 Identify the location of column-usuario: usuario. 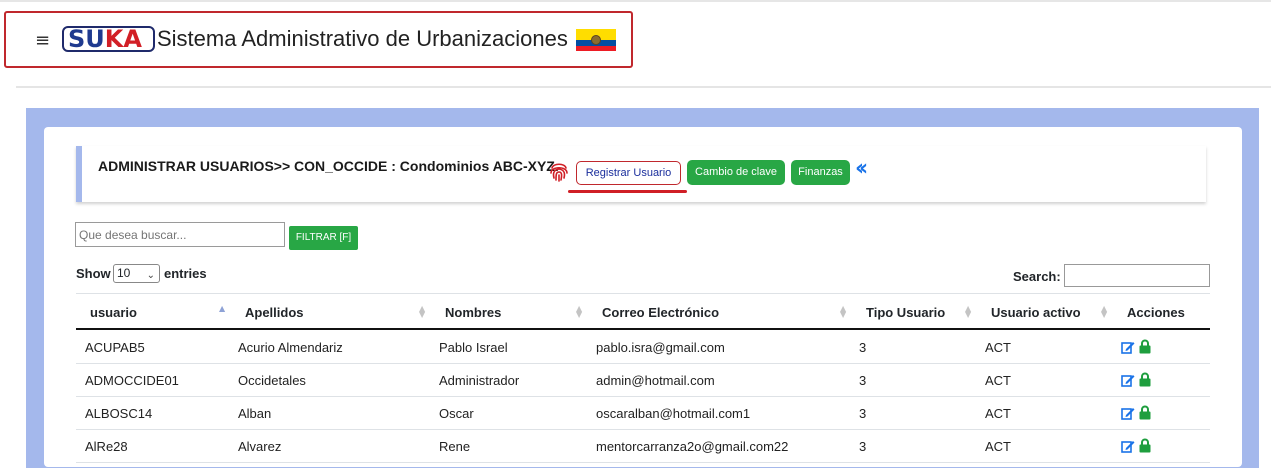
(113, 312).